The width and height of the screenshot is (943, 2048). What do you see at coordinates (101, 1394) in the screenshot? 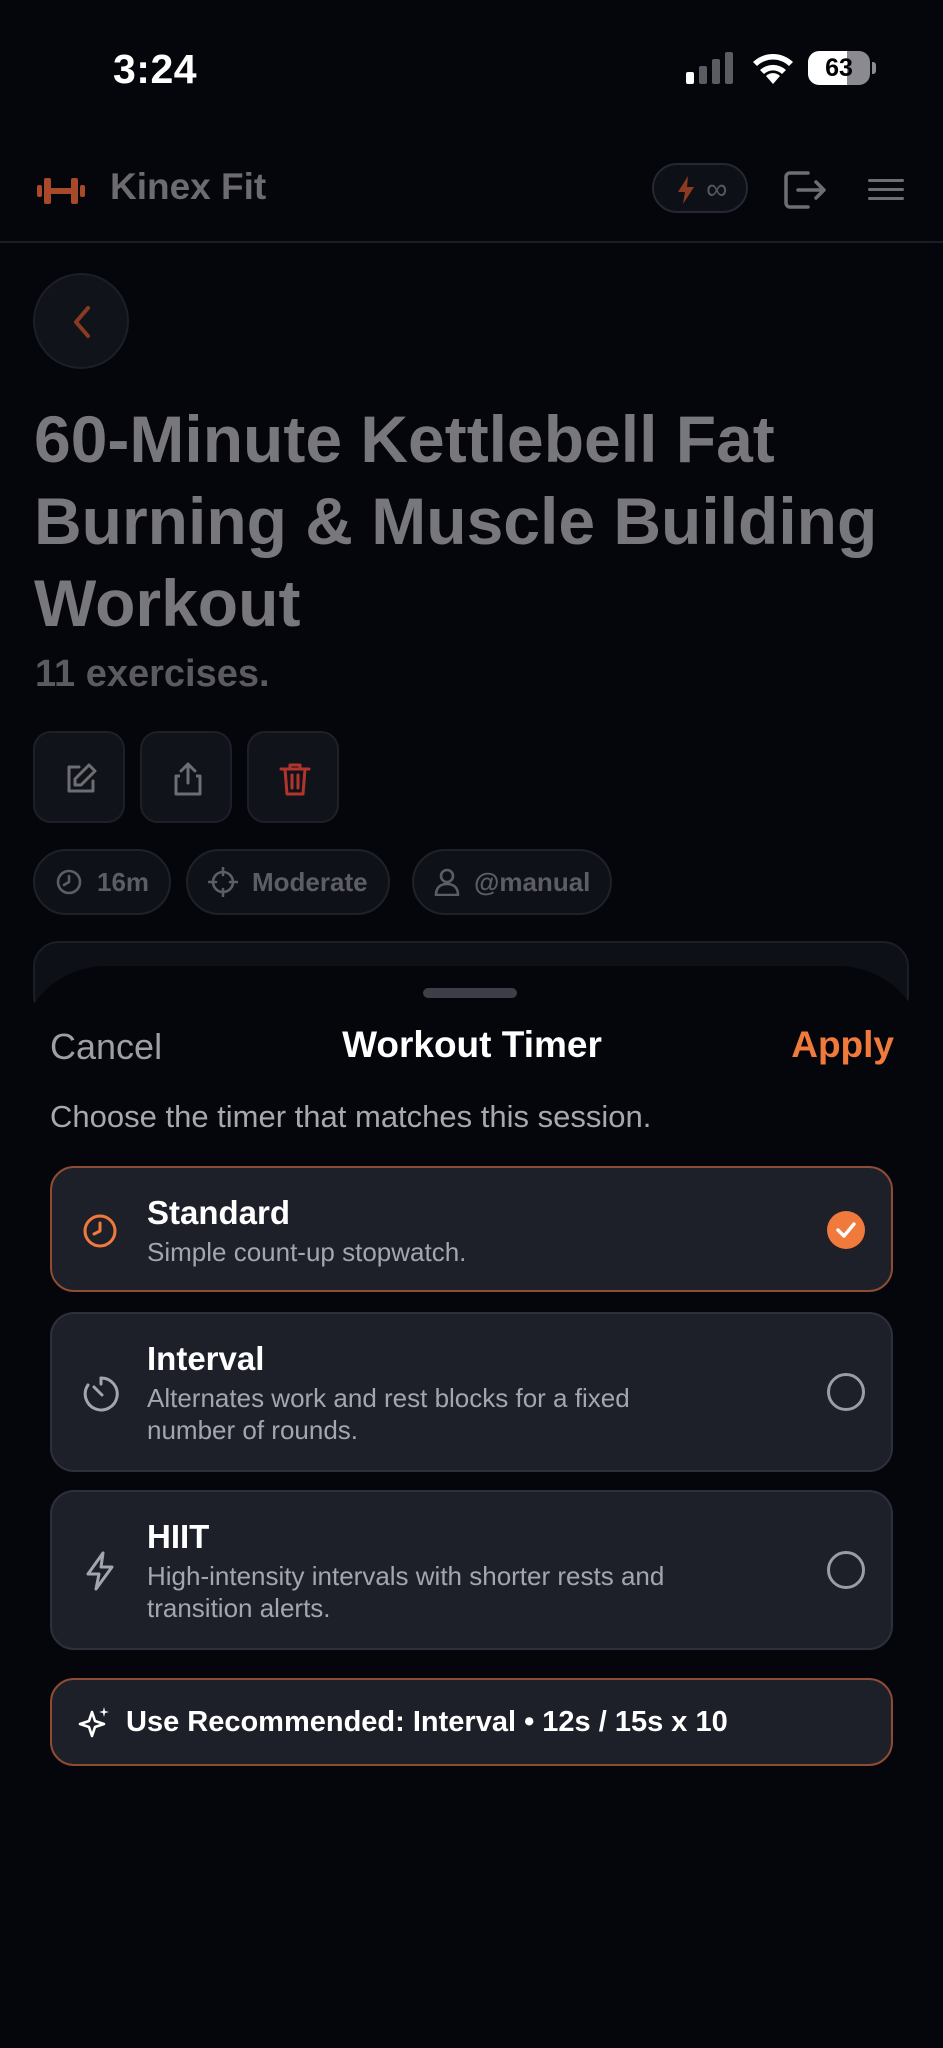
I see `timer-icon` at bounding box center [101, 1394].